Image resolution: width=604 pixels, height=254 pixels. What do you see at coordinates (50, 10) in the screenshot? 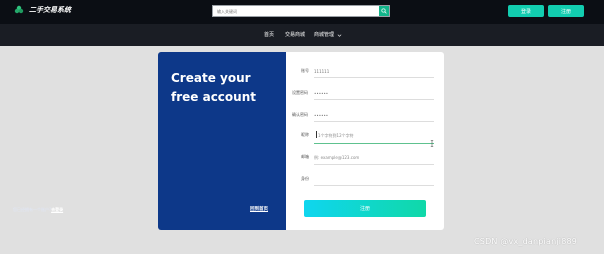
I see `logo-text: 二手交易系统` at bounding box center [50, 10].